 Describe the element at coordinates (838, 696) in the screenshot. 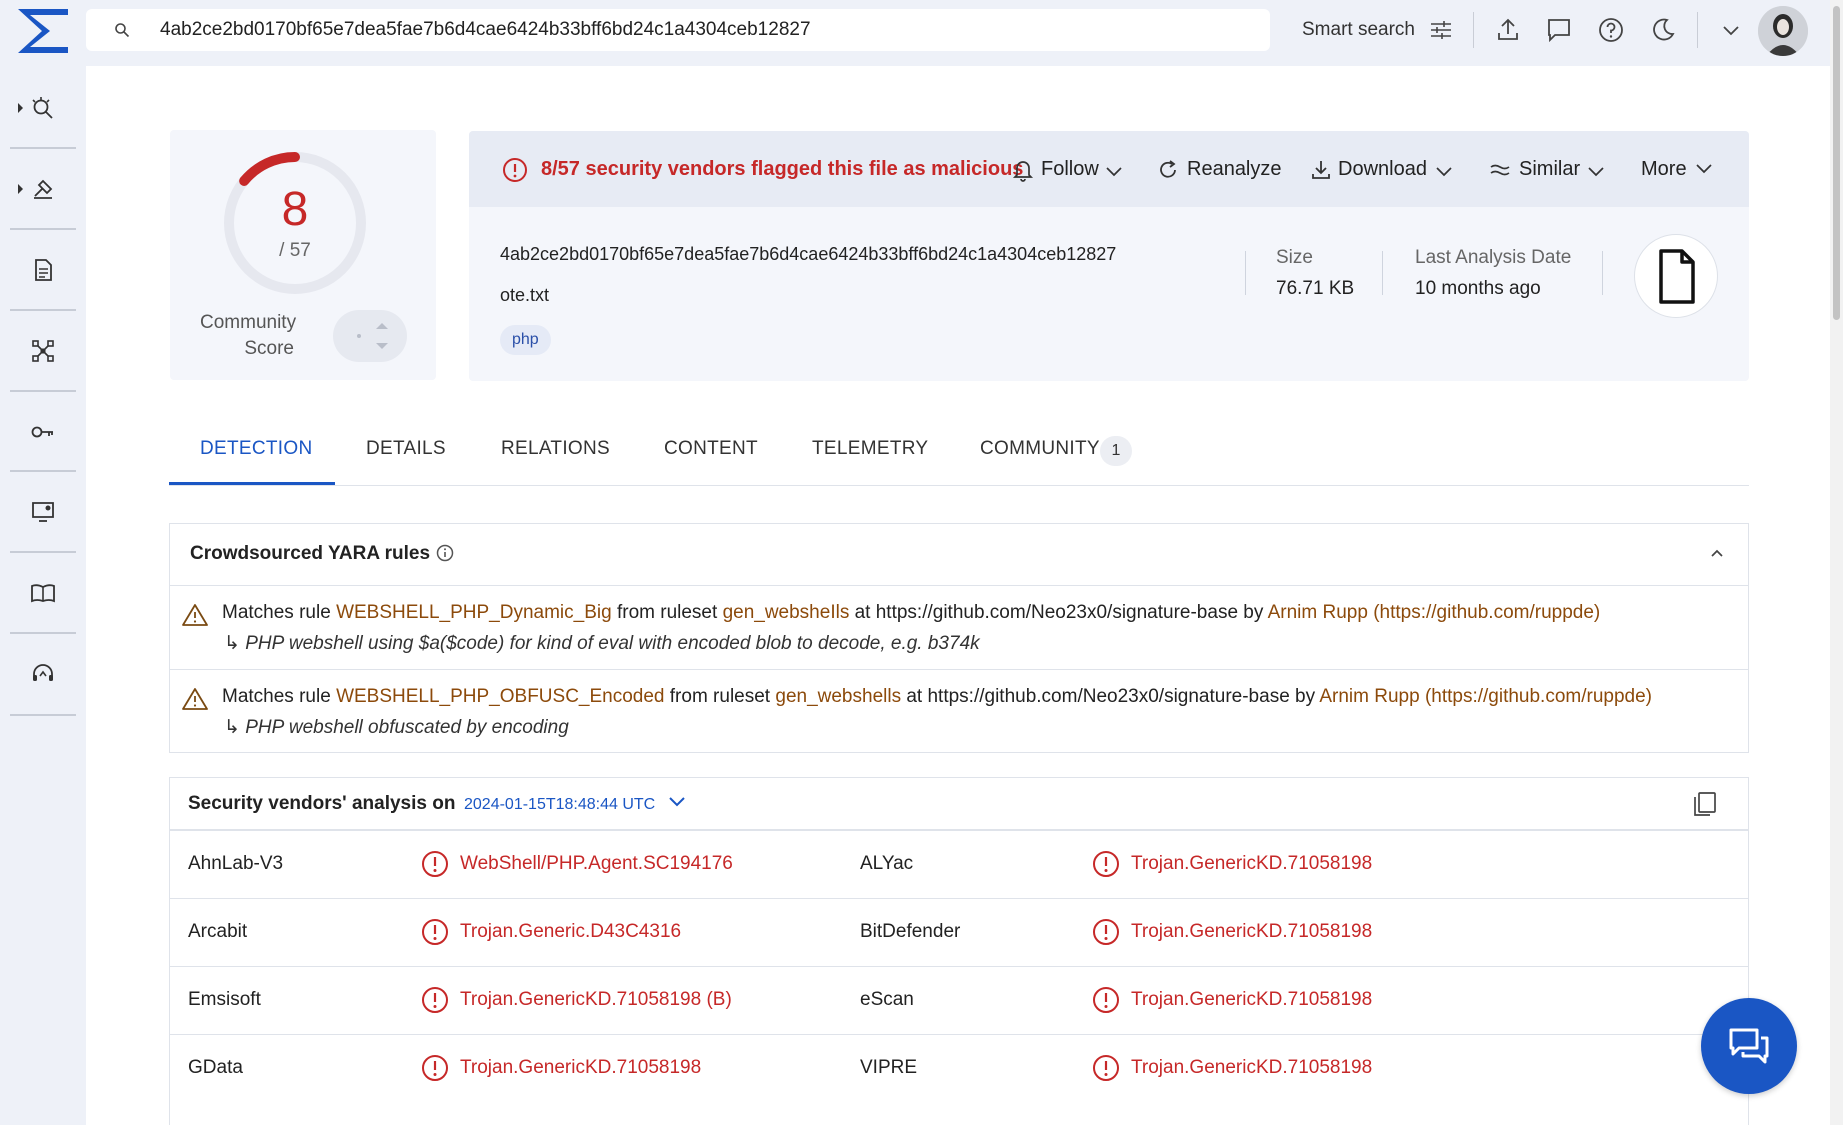

I see `ruleset-link: gen_webshells` at that location.